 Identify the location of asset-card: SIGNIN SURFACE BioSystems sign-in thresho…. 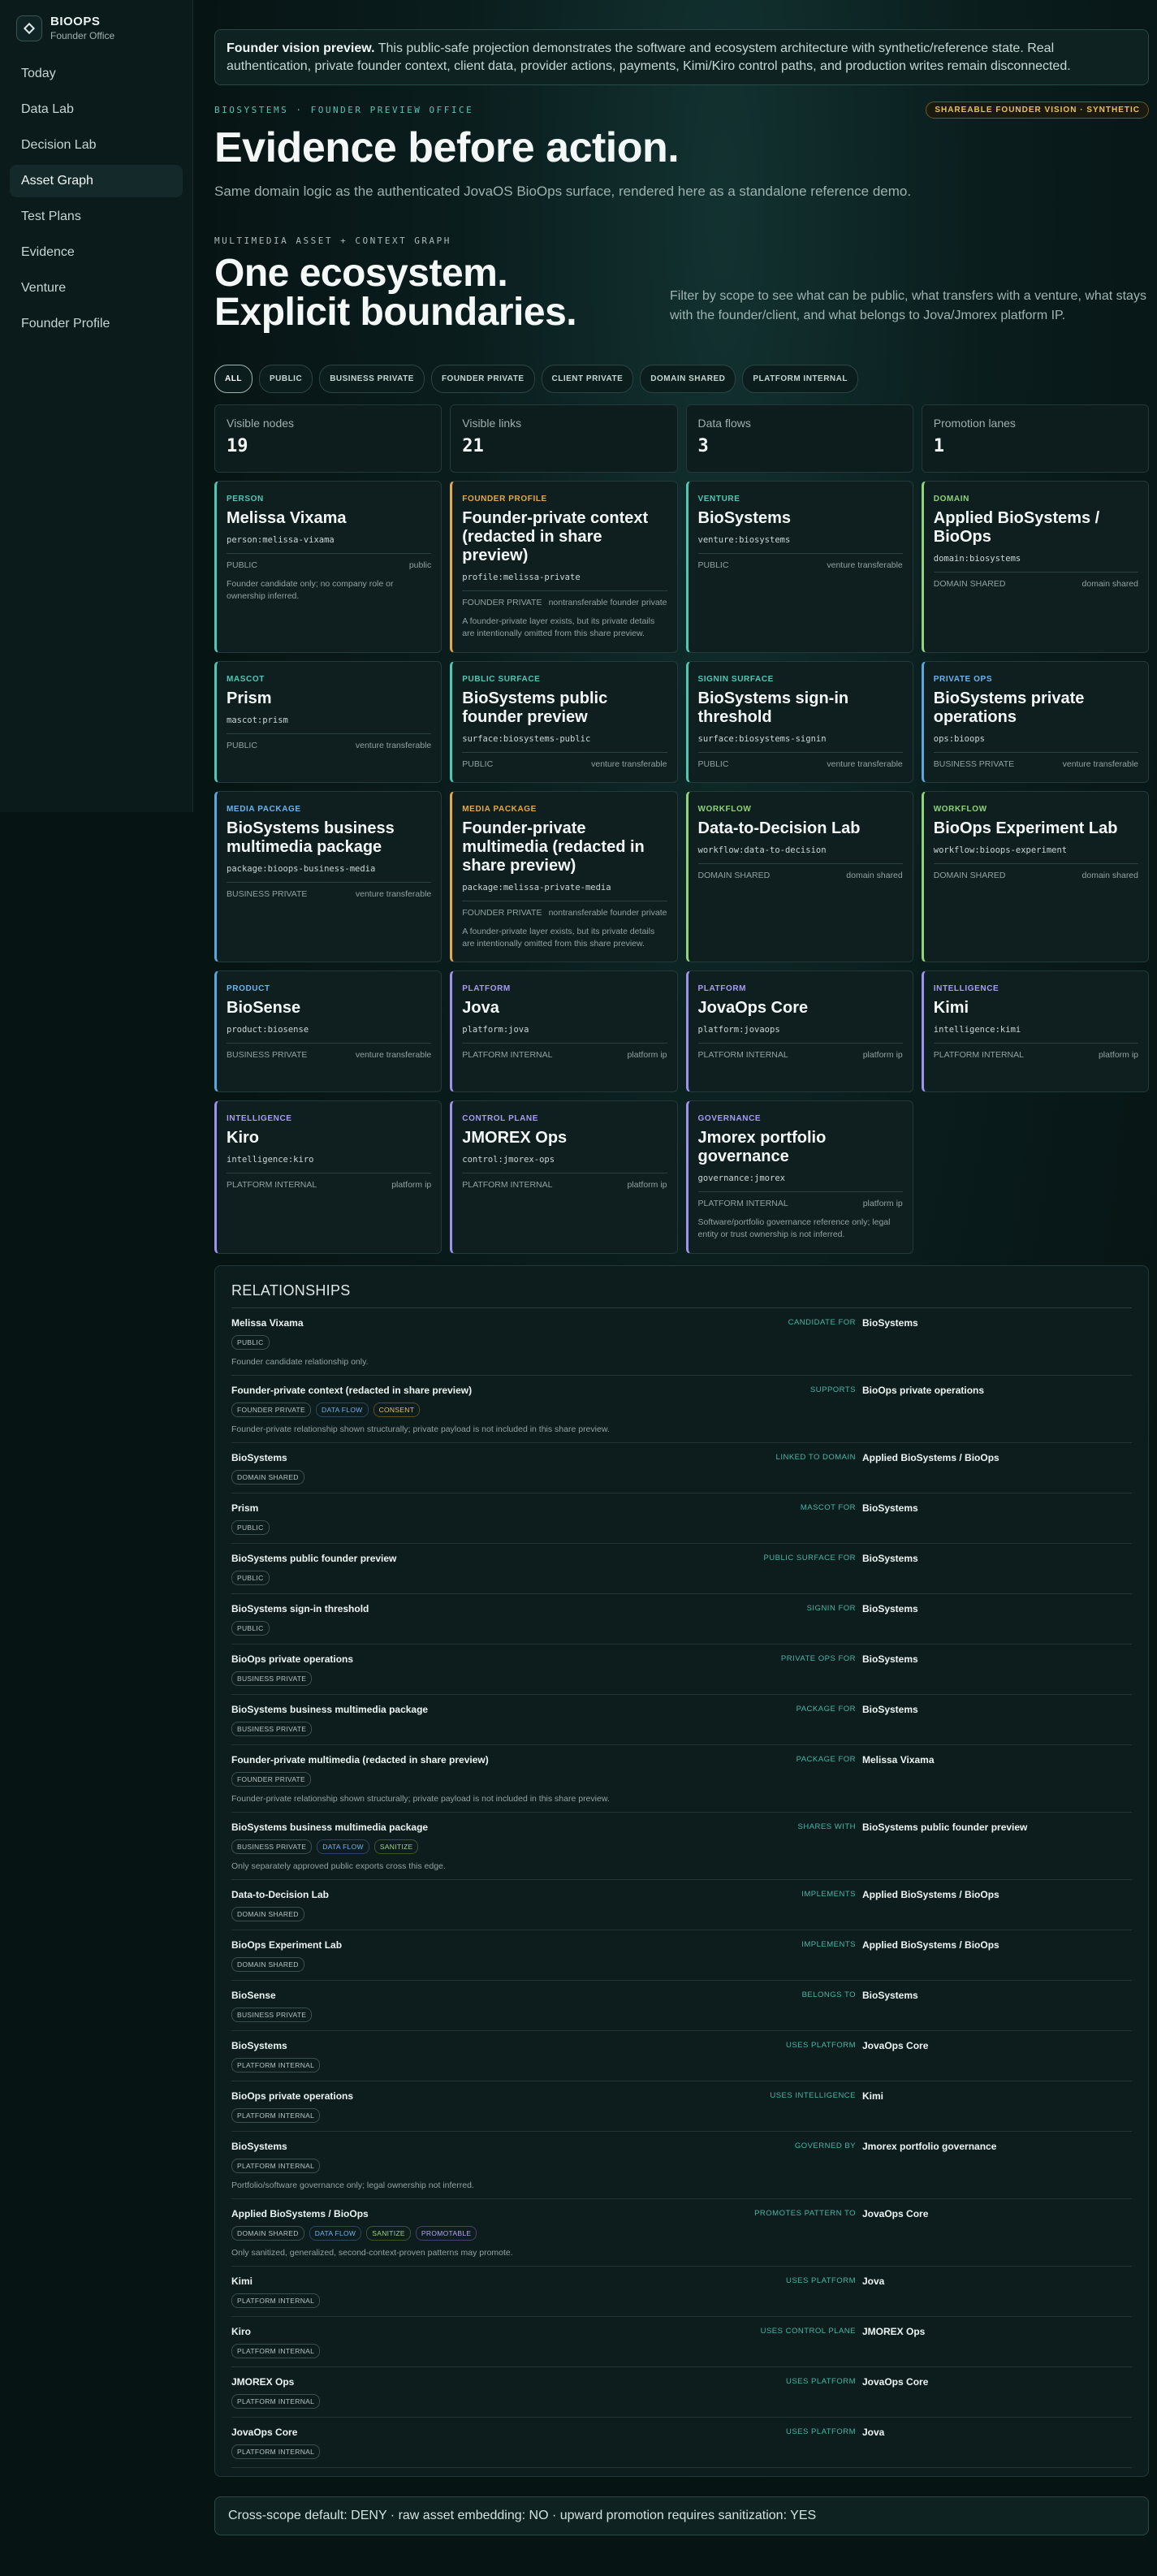
(799, 722).